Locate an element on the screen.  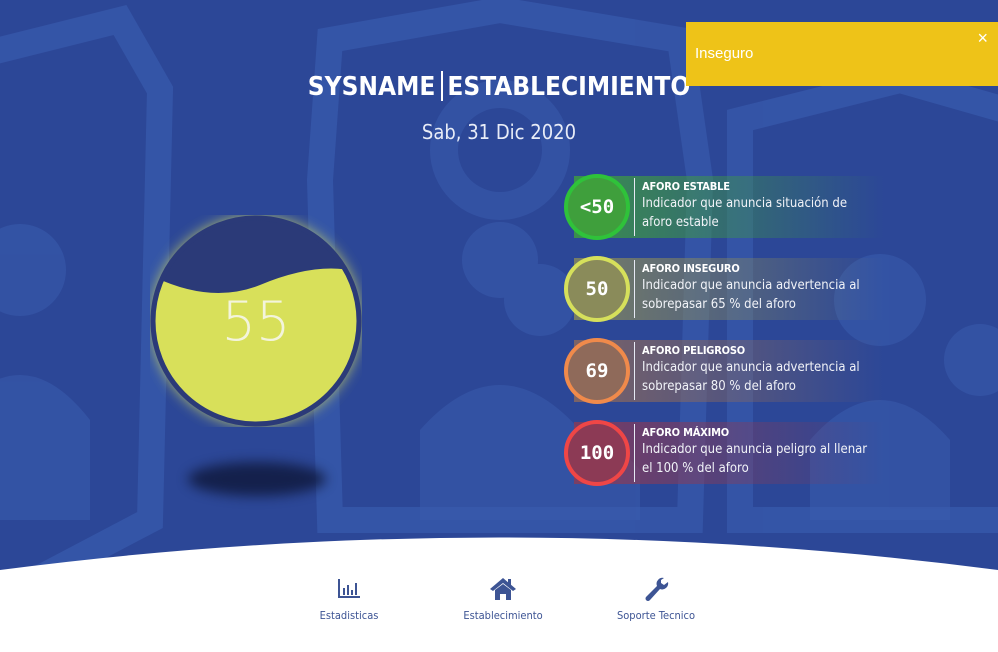
nav-label-soporte-tecnico: Soporte Tecnico is located at coordinates (656, 615).